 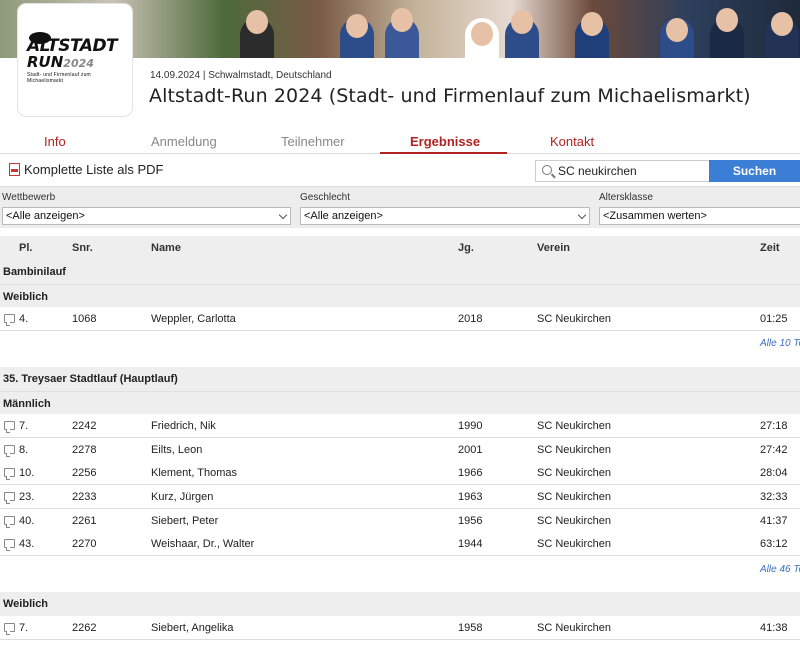 I want to click on more-results-row: Alle 46 Te, so click(x=400, y=574).